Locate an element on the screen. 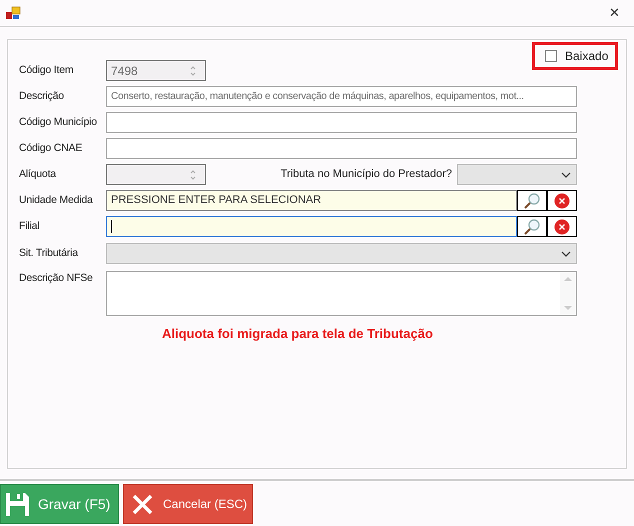  field-label: Alíquota is located at coordinates (38, 174).